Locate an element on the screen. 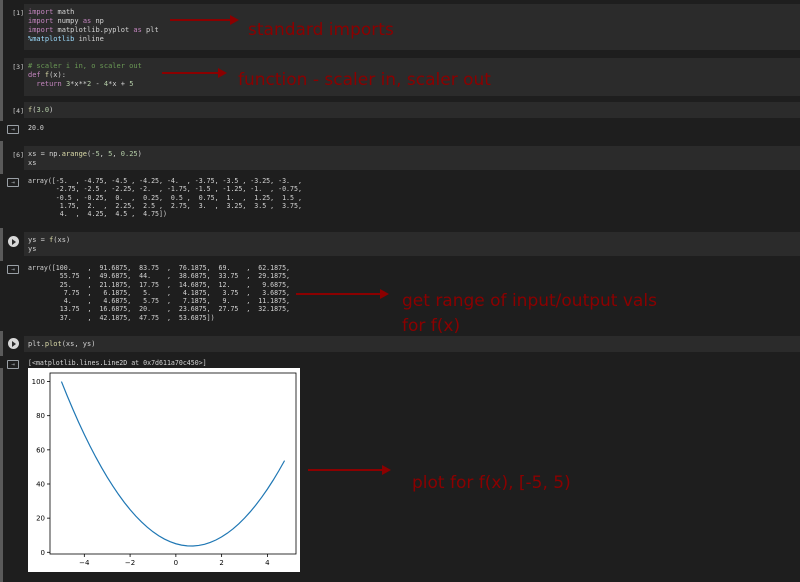  code-cell-eval: [4] f(3.0) is located at coordinates (400, 110).